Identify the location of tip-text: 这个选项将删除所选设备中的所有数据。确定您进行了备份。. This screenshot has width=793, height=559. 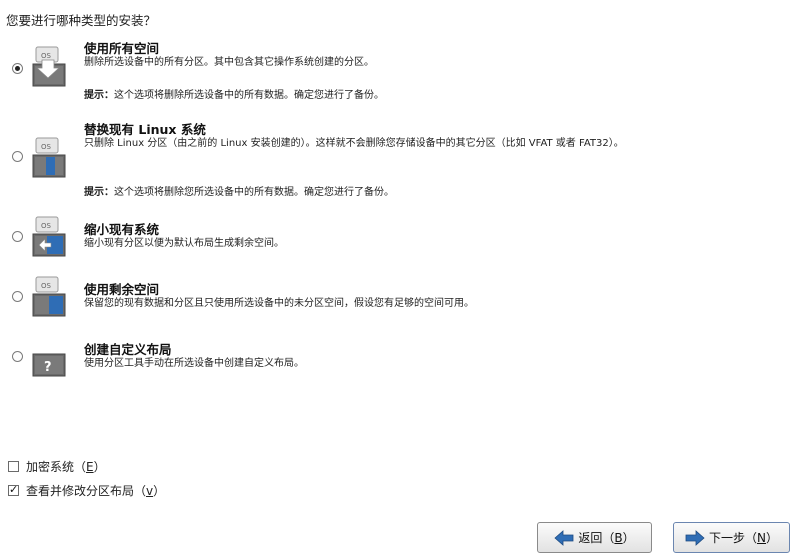
(249, 95).